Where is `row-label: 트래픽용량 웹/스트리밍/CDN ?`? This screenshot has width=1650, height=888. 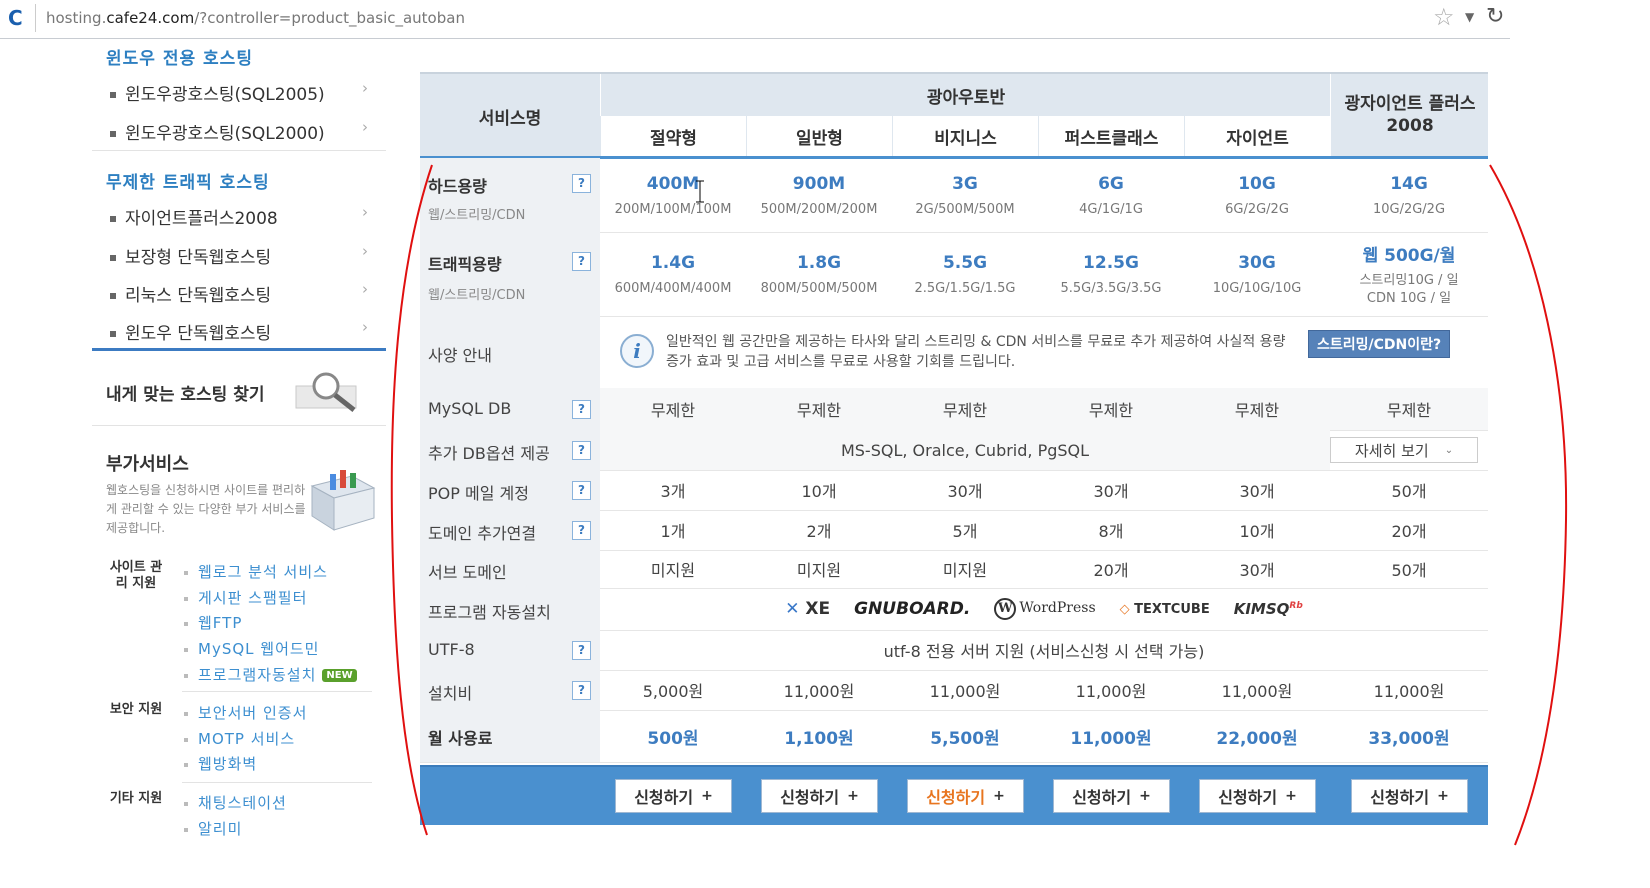
row-label: 트래픽용량 웹/스트리밍/CDN ? is located at coordinates (510, 274).